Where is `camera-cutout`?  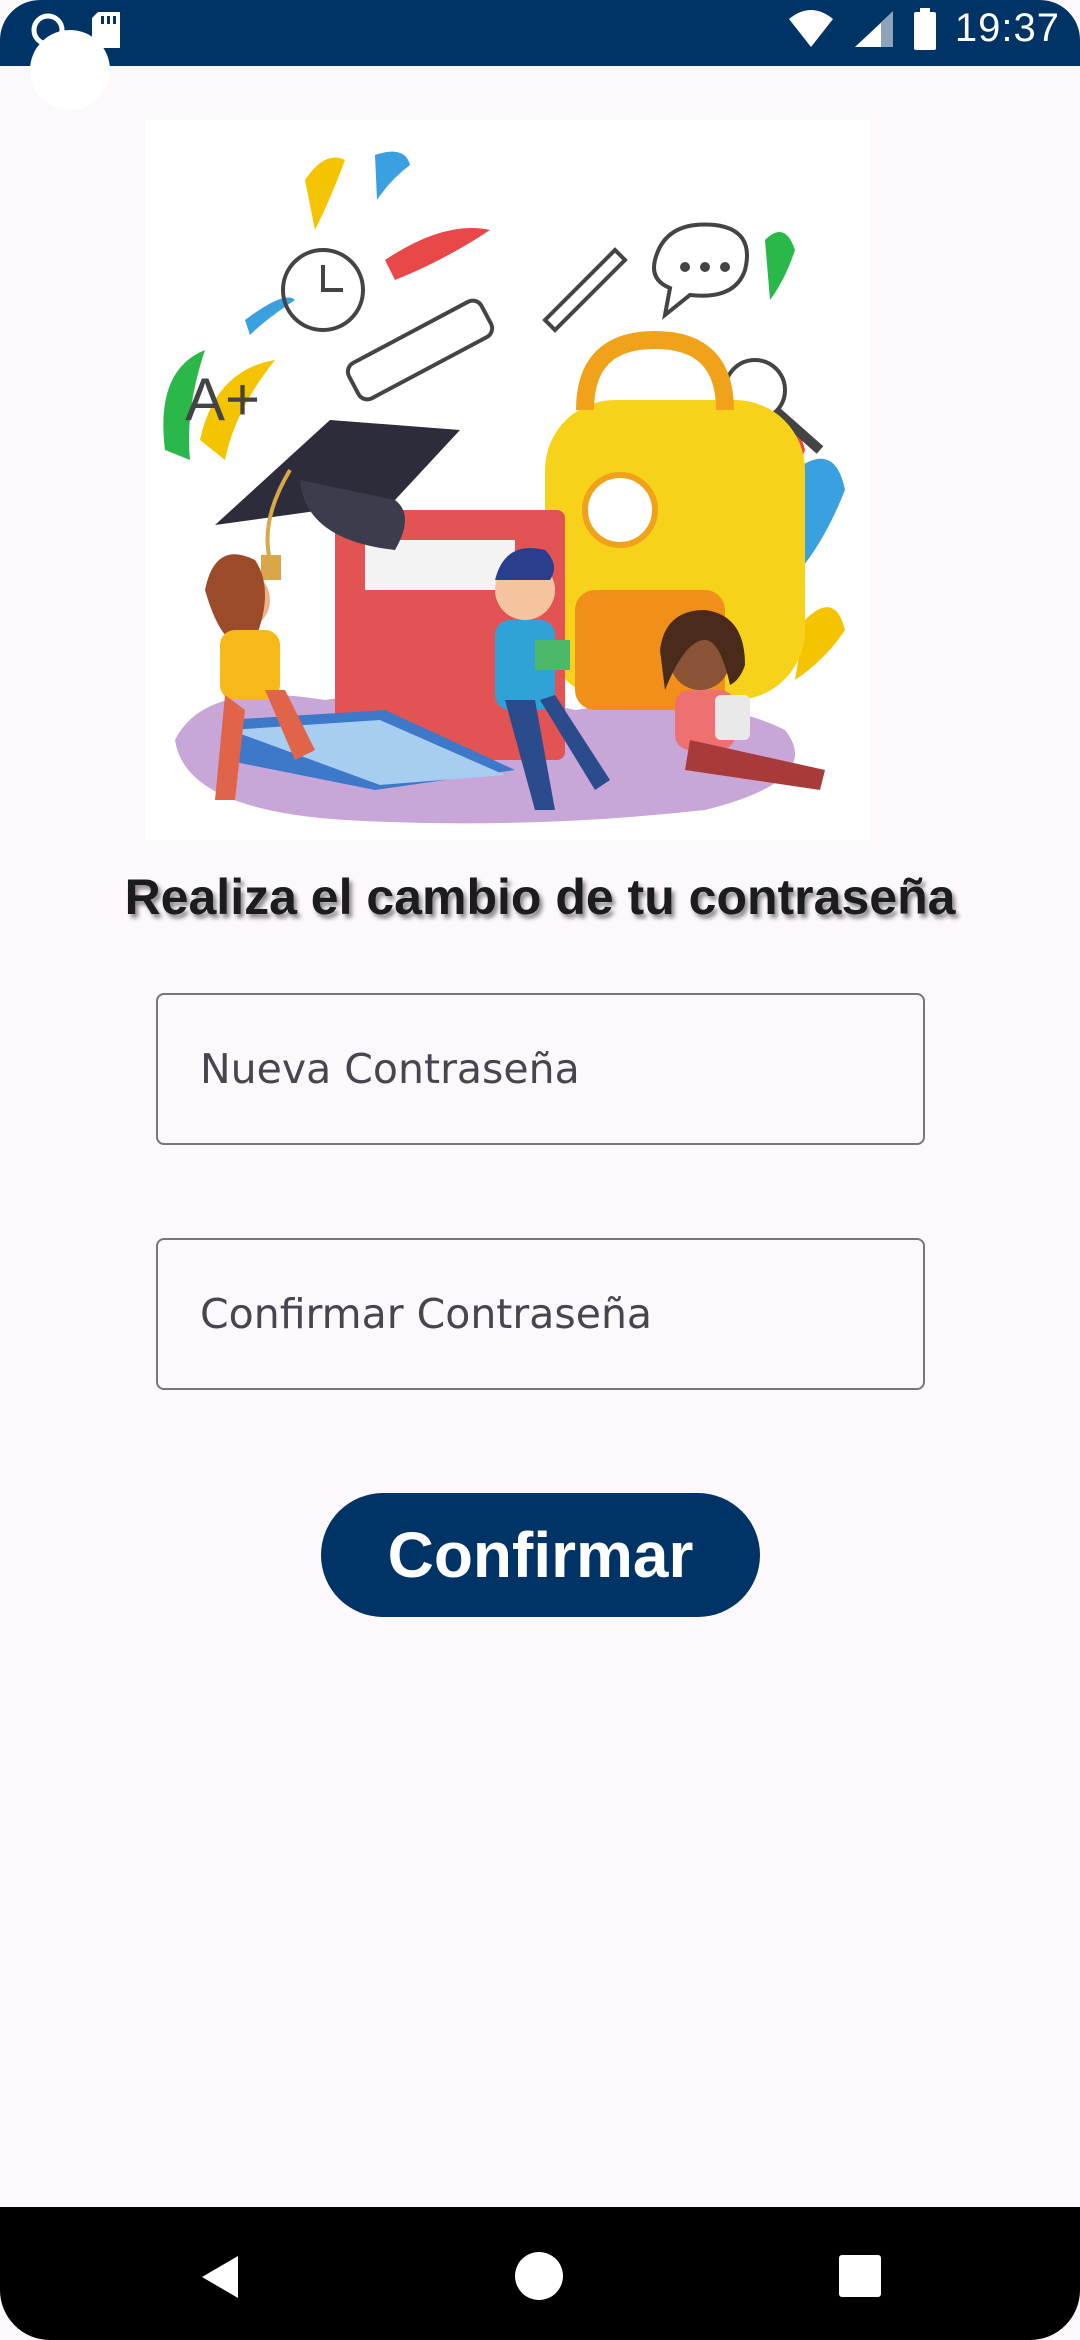 camera-cutout is located at coordinates (70, 70).